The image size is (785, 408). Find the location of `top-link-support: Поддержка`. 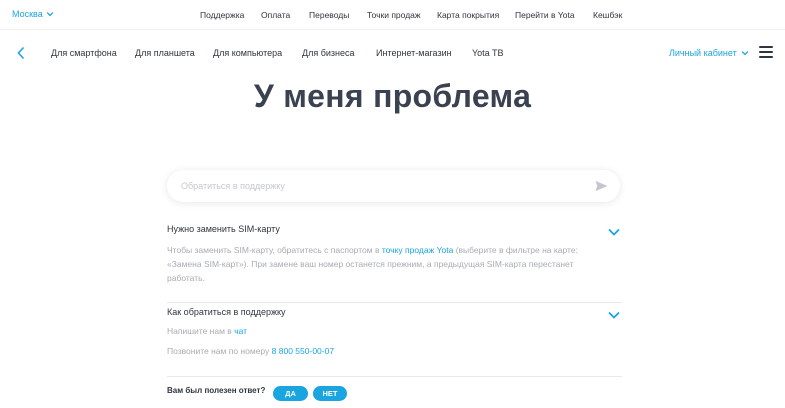

top-link-support: Поддержка is located at coordinates (222, 15).